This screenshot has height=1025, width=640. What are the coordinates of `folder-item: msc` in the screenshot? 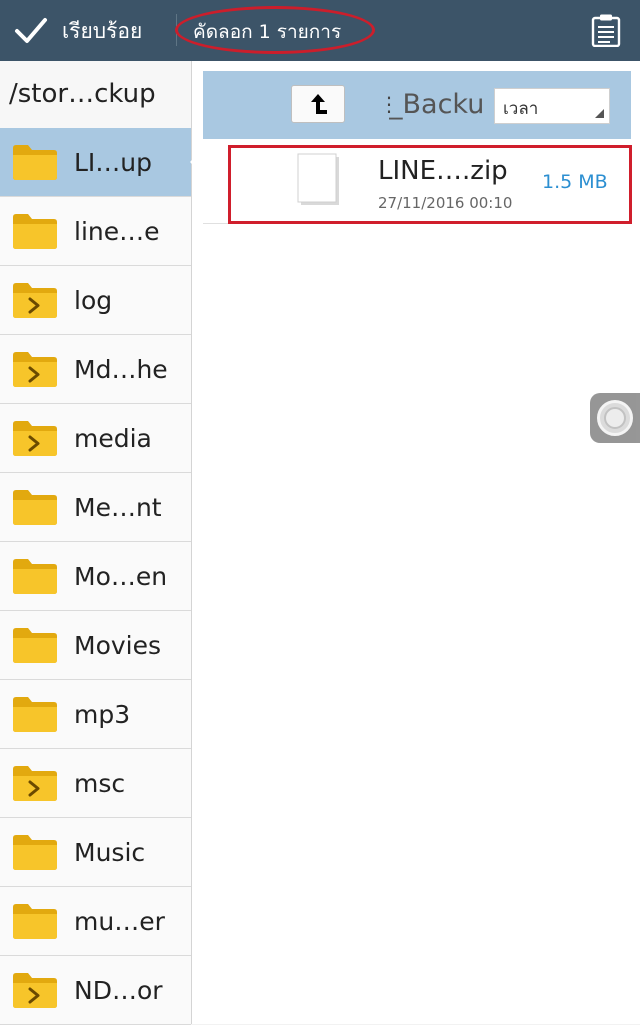 It's located at (95, 783).